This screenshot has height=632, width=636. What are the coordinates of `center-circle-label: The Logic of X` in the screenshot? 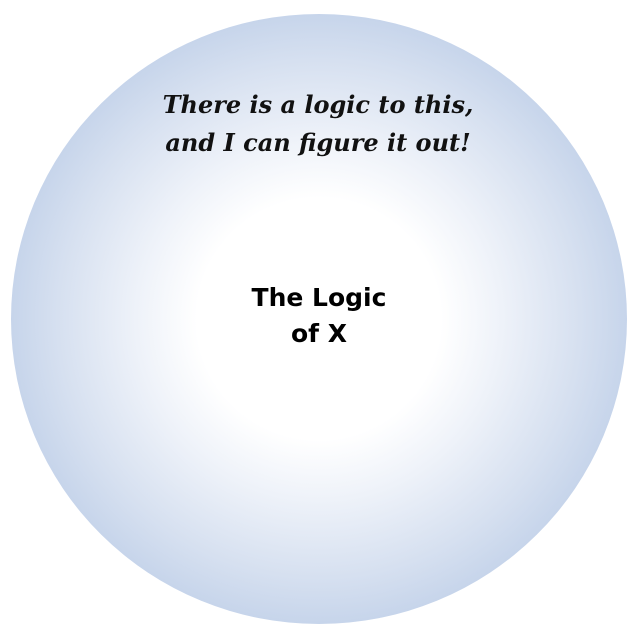 It's located at (319, 316).